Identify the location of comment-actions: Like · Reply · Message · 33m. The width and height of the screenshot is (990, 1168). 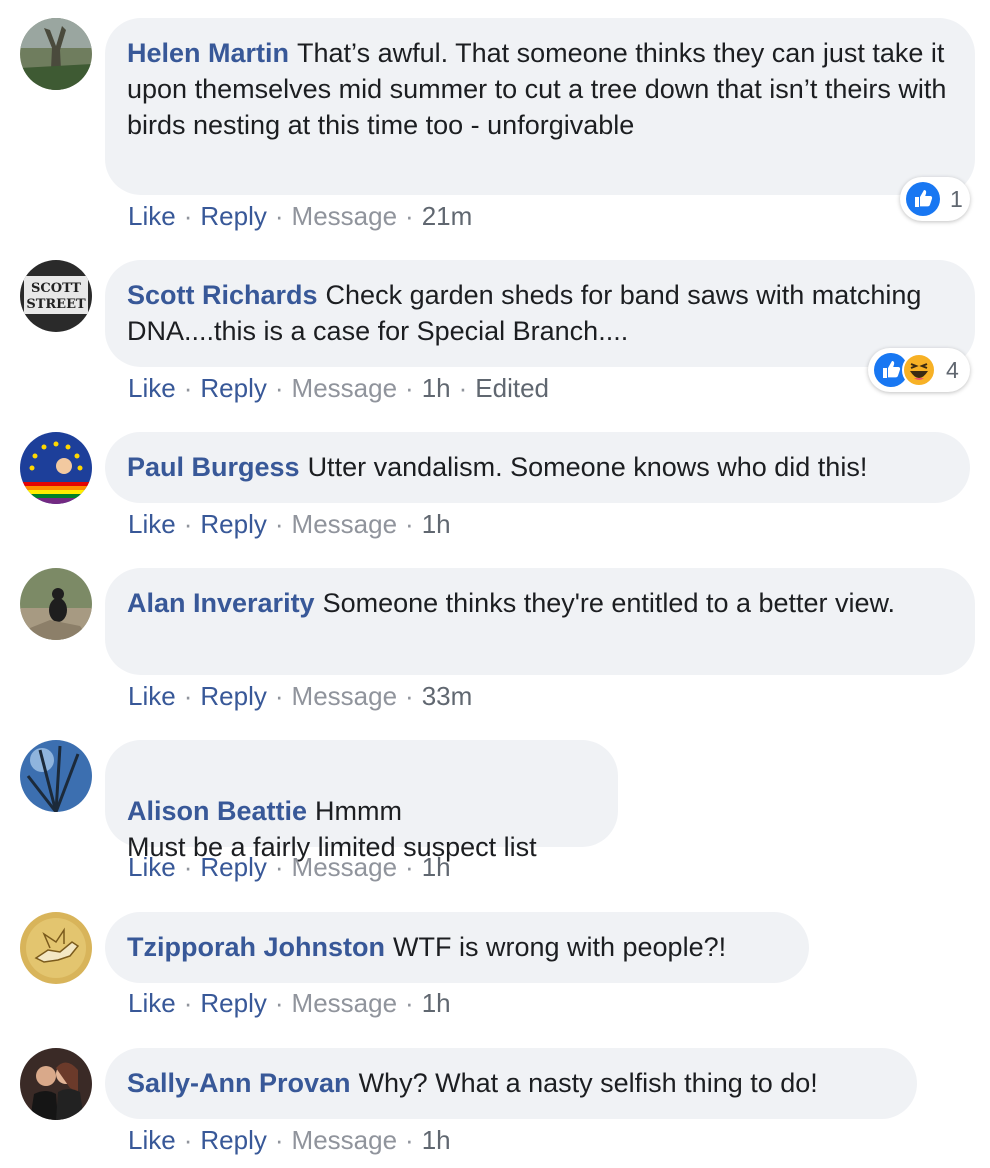
(300, 696).